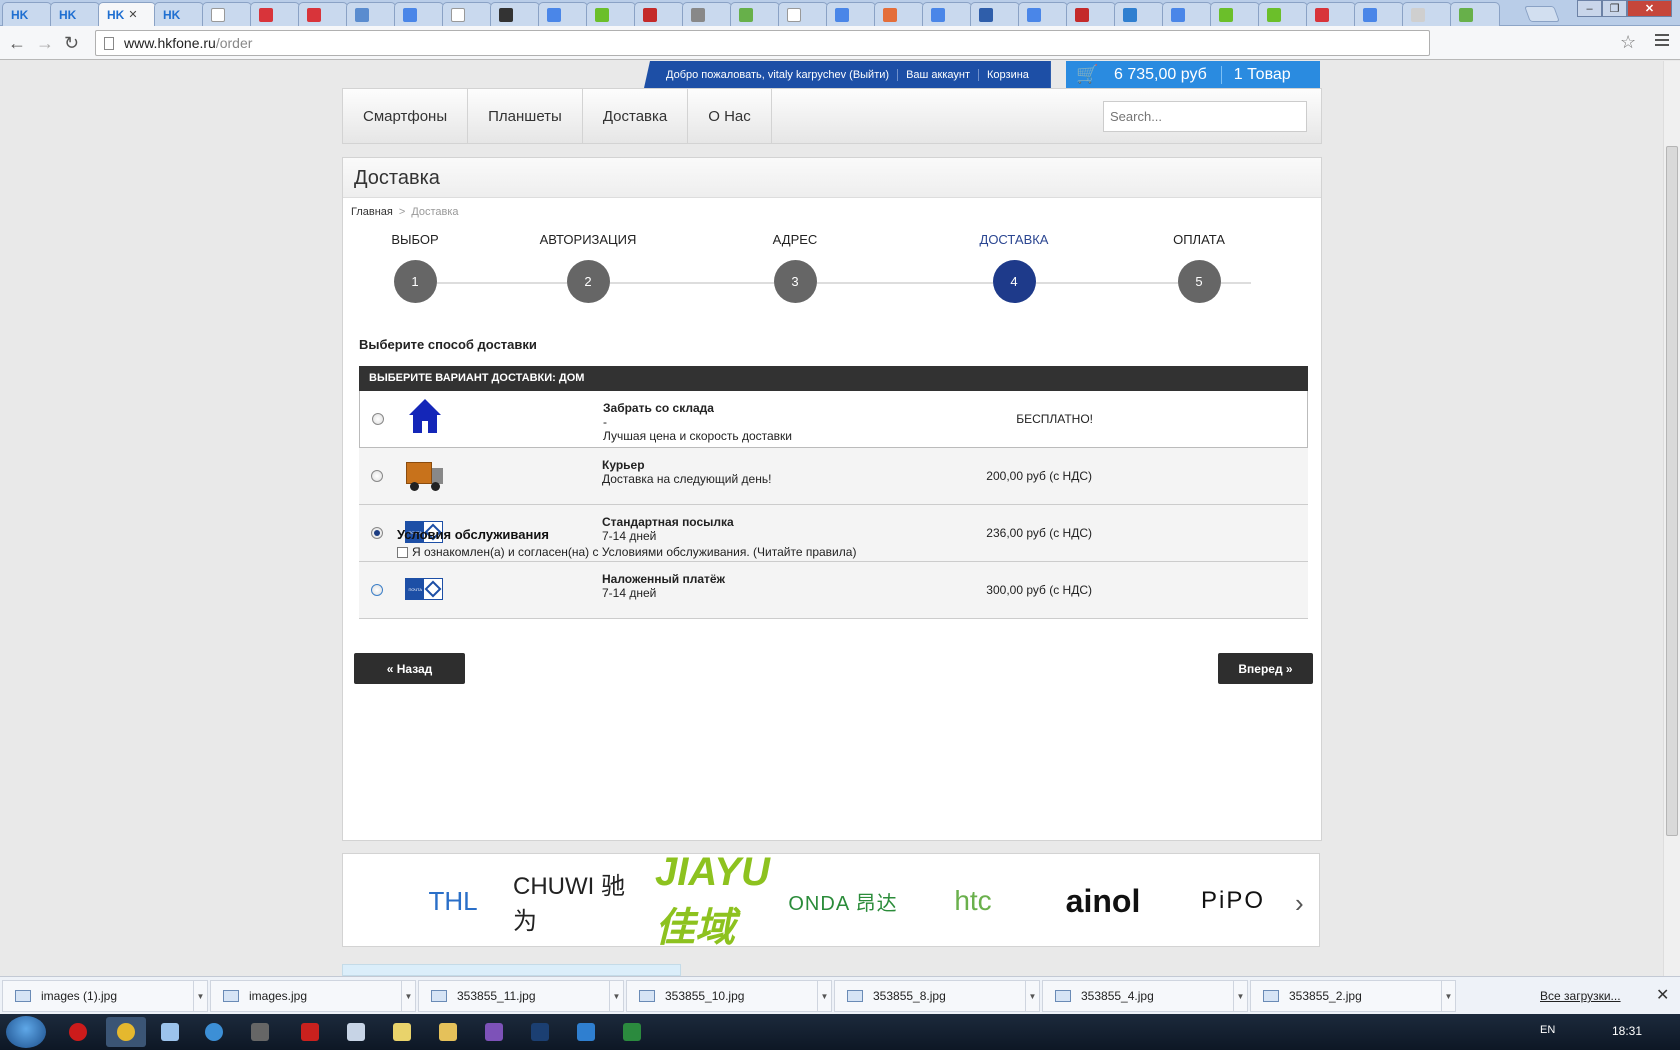 Image resolution: width=1680 pixels, height=1050 pixels. I want to click on explorer-icon, so click(448, 1032).